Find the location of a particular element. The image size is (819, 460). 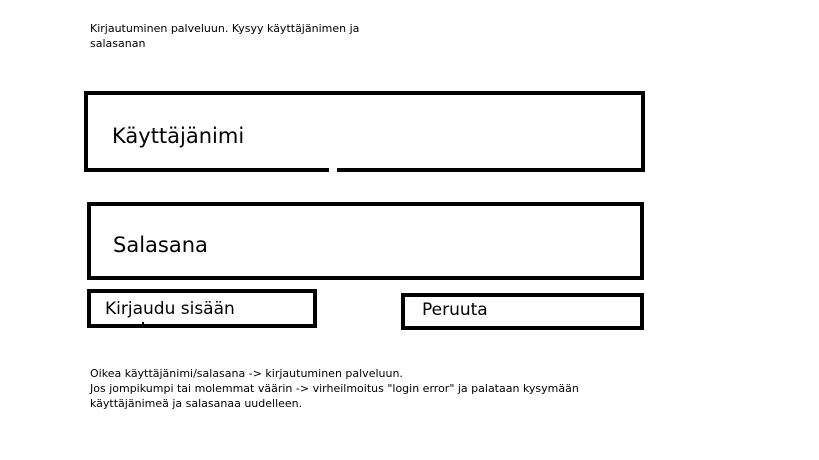

login-button: Kirjaudu sisään is located at coordinates (202, 308).